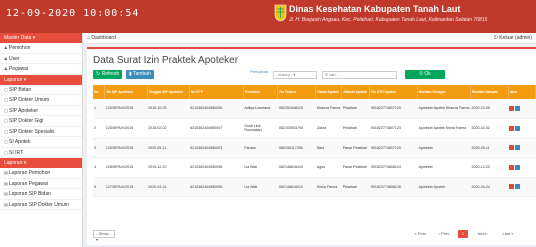 The image size is (536, 247). I want to click on search-label: Pencarian, so click(259, 71).